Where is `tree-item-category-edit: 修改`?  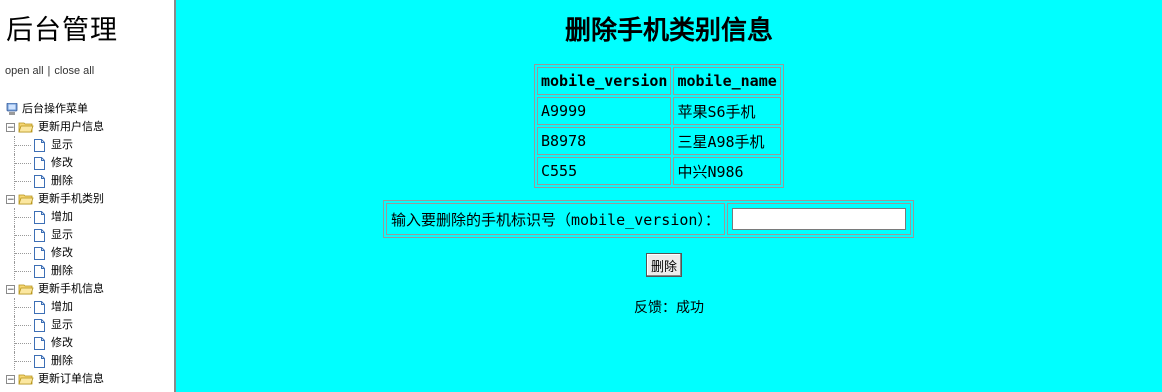 tree-item-category-edit: 修改 is located at coordinates (55, 253).